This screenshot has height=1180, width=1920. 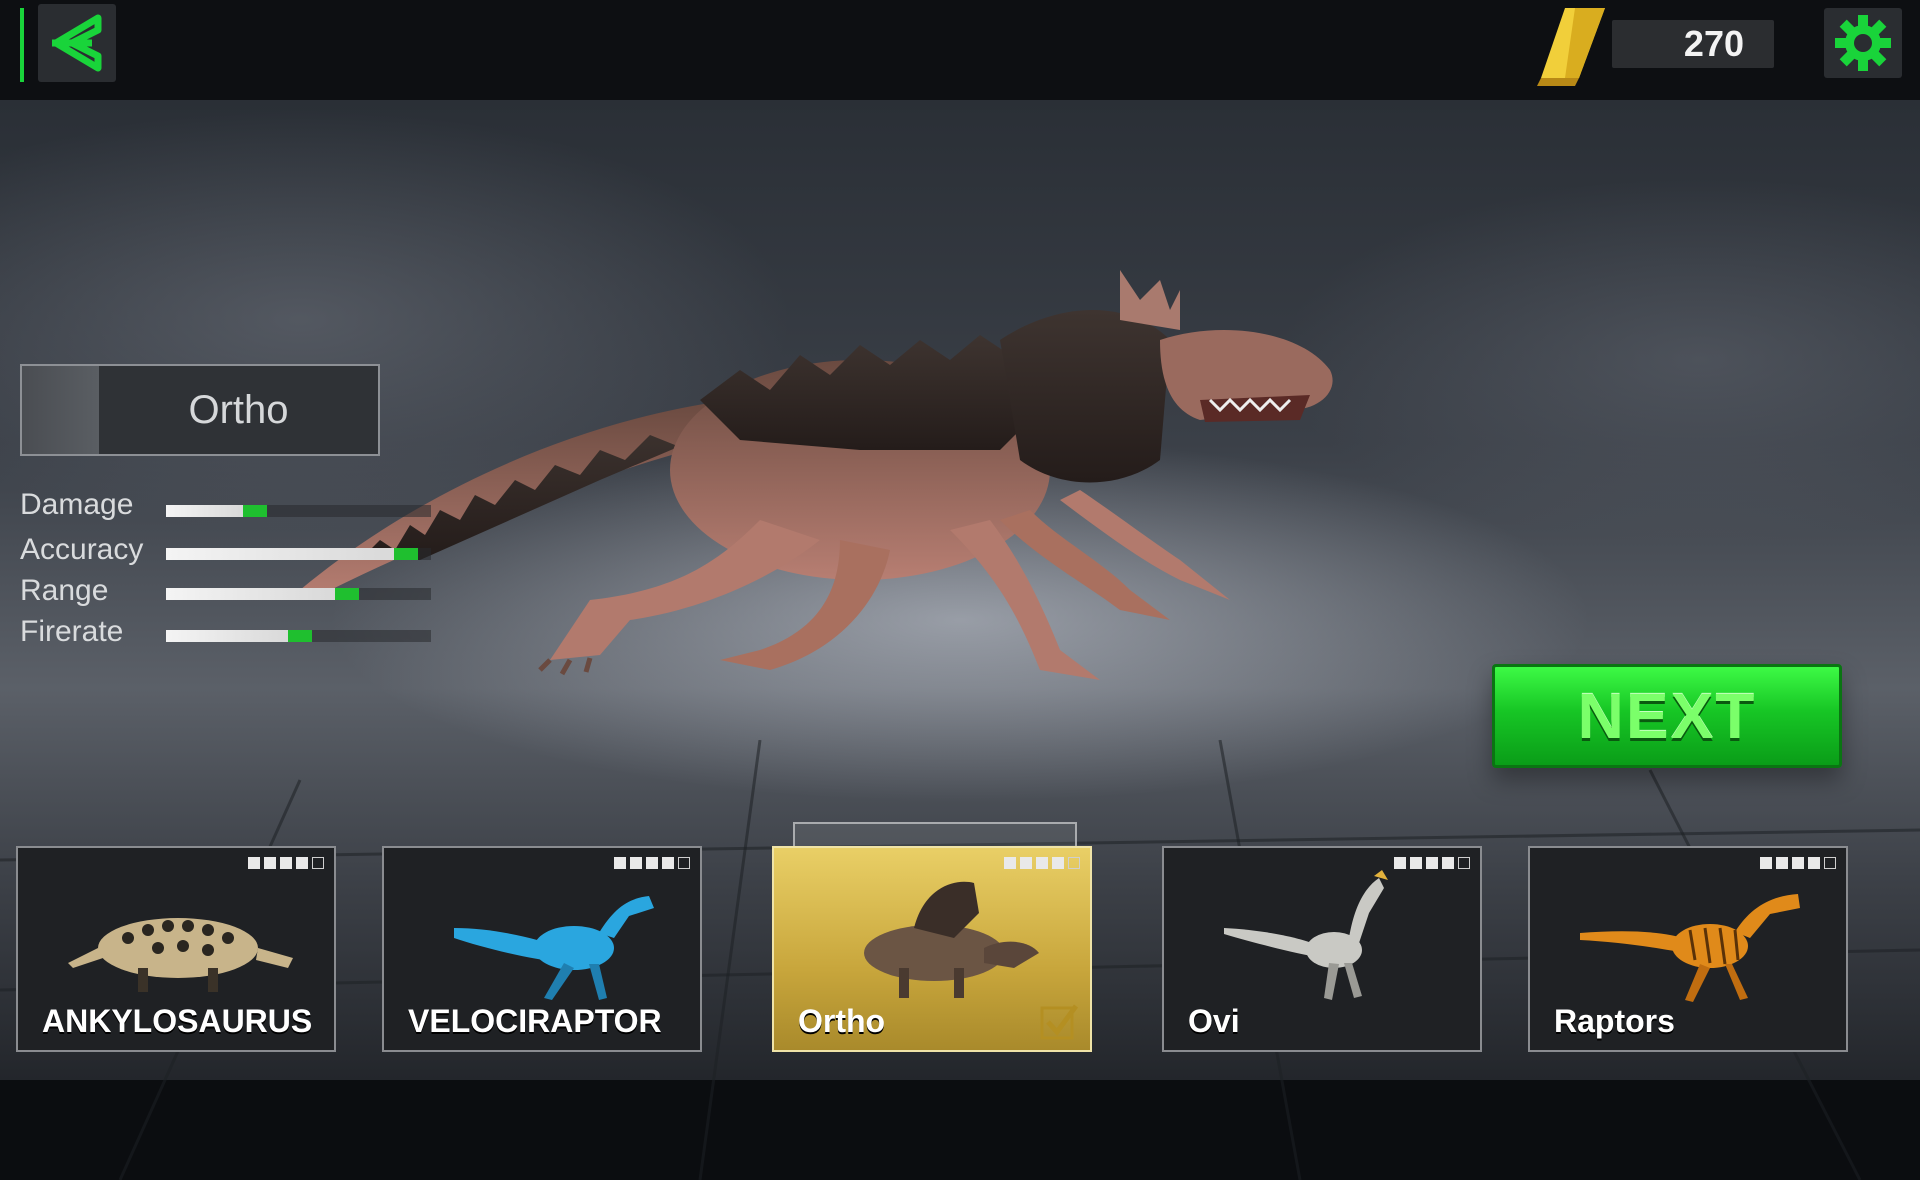 I want to click on raptors-thumbnail, so click(x=1690, y=948).